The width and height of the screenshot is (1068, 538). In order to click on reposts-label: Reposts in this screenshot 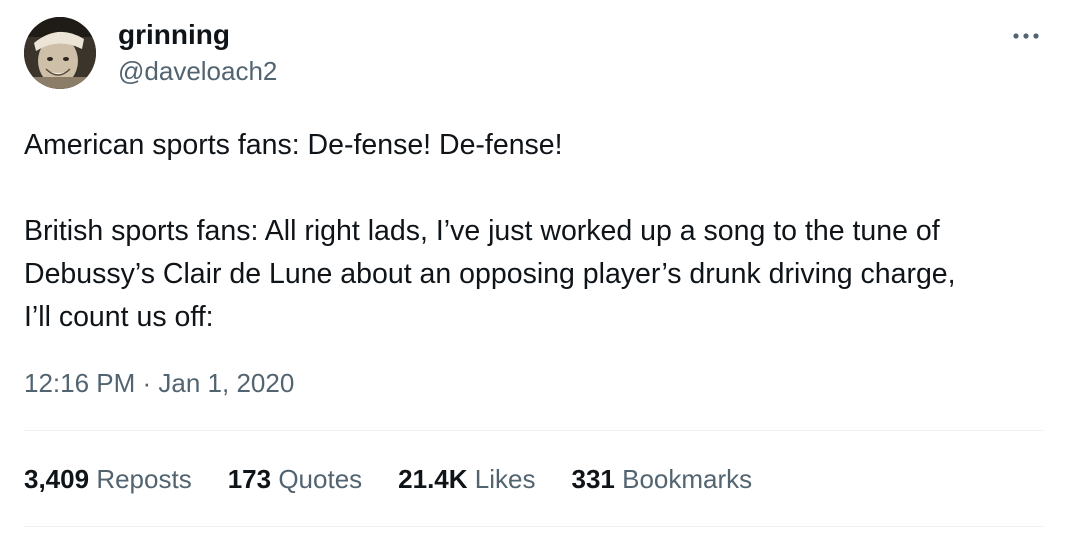, I will do `click(144, 479)`.